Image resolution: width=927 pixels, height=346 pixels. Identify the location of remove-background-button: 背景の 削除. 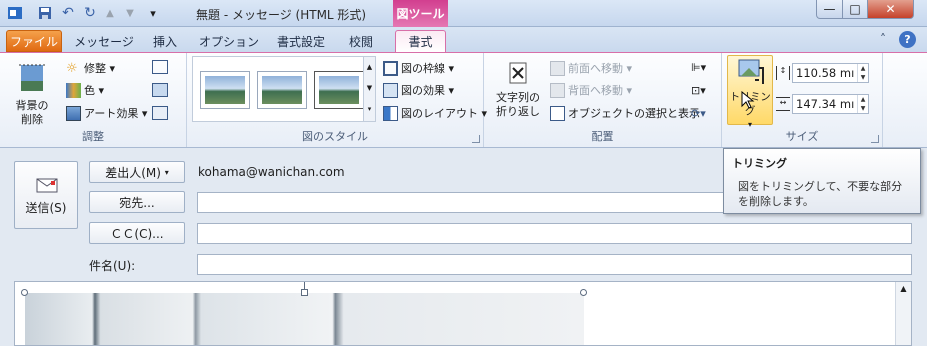
(32, 94).